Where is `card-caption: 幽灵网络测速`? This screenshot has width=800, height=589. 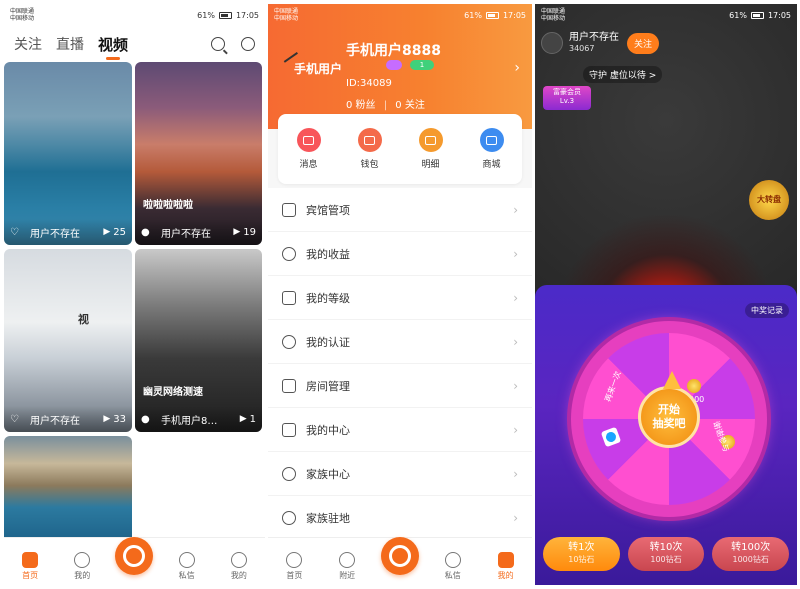 card-caption: 幽灵网络测速 is located at coordinates (173, 392).